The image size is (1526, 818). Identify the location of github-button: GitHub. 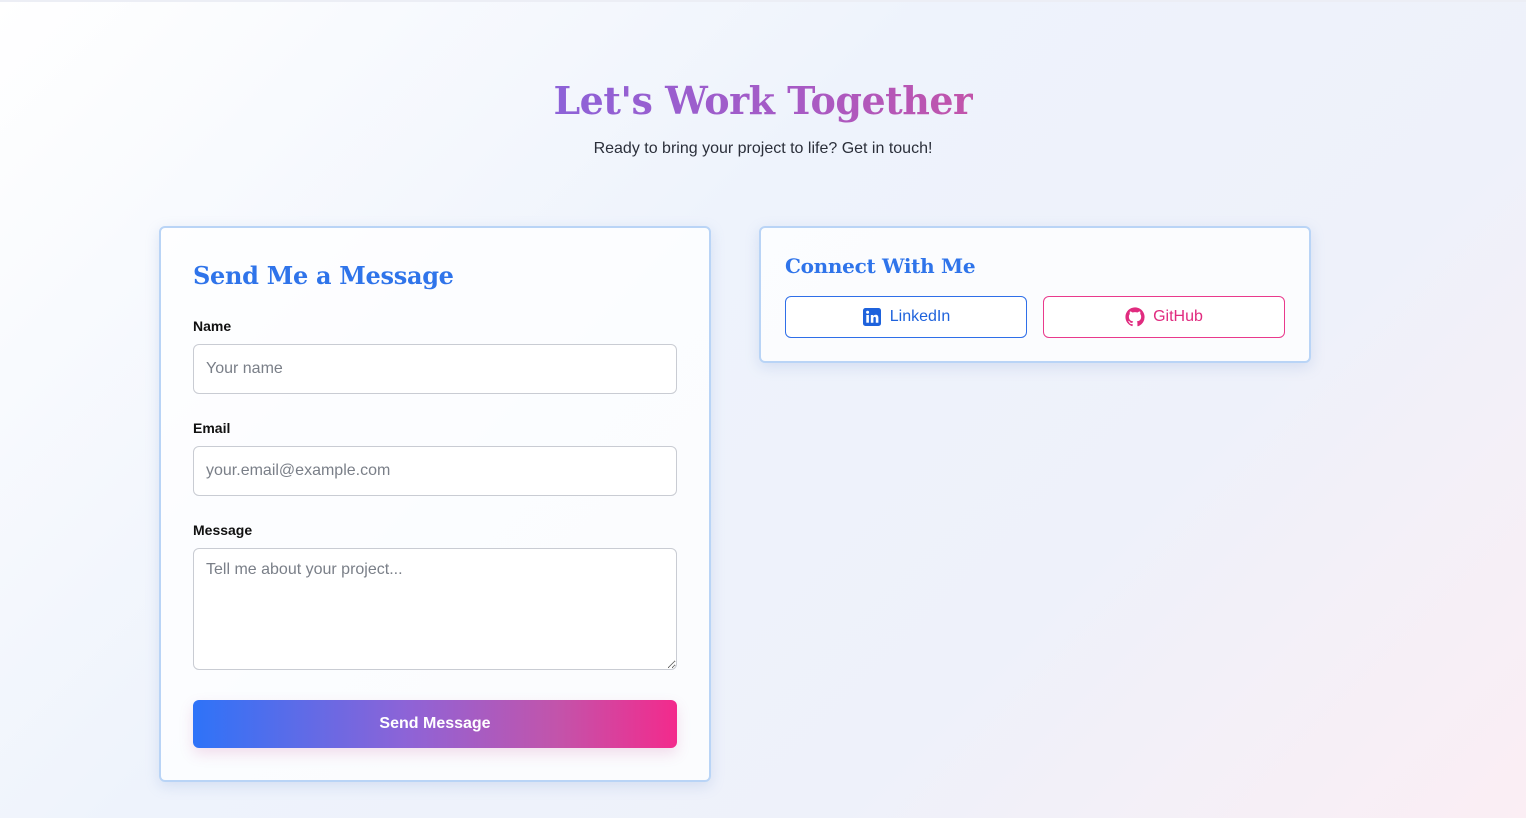
(1164, 317).